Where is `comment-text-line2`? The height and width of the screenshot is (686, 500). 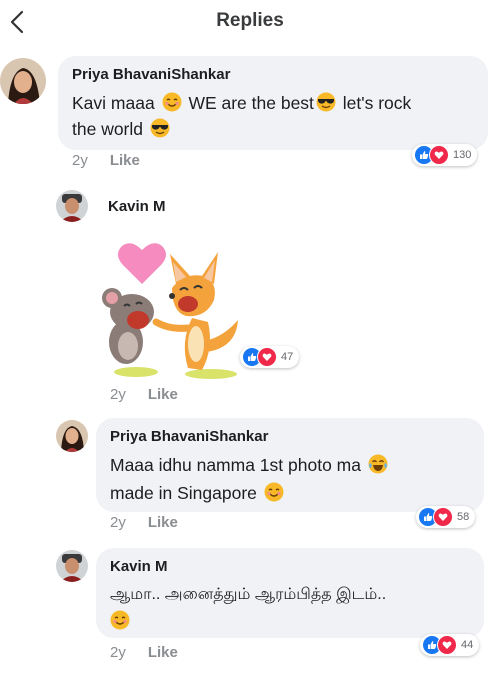
comment-text-line2 is located at coordinates (120, 621).